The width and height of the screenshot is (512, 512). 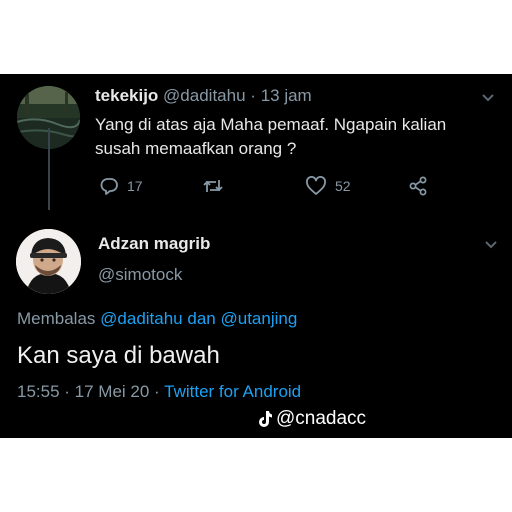 I want to click on reply-tweet-handle: @simotock, so click(x=140, y=275).